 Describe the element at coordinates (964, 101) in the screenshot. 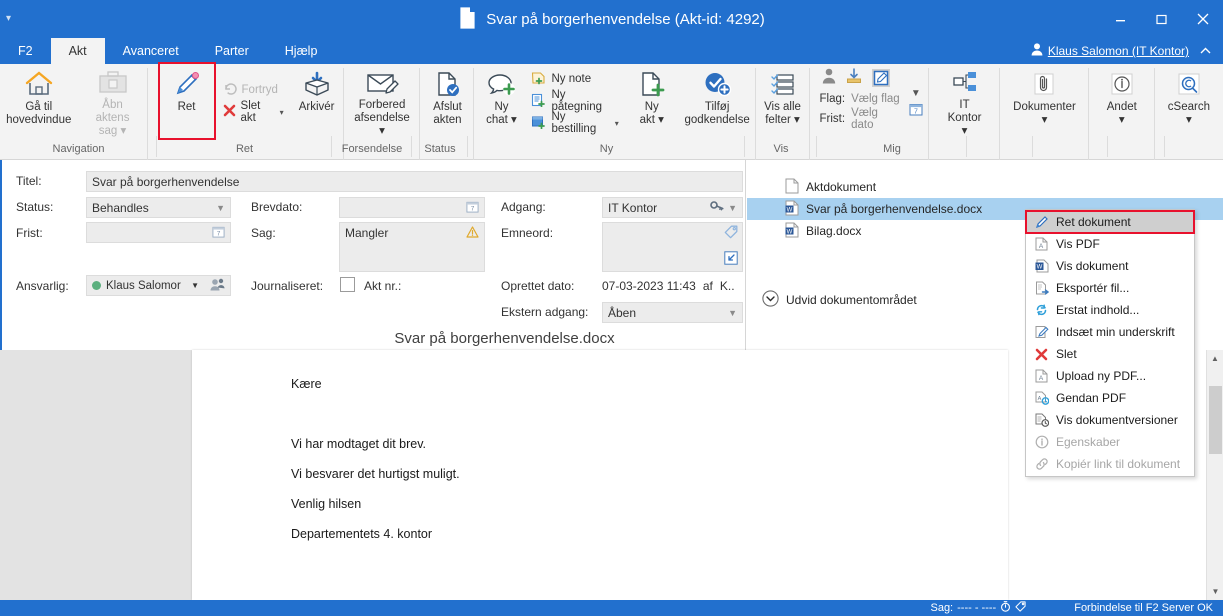

I see `it-kontor-button: IT Kontor ▾` at that location.